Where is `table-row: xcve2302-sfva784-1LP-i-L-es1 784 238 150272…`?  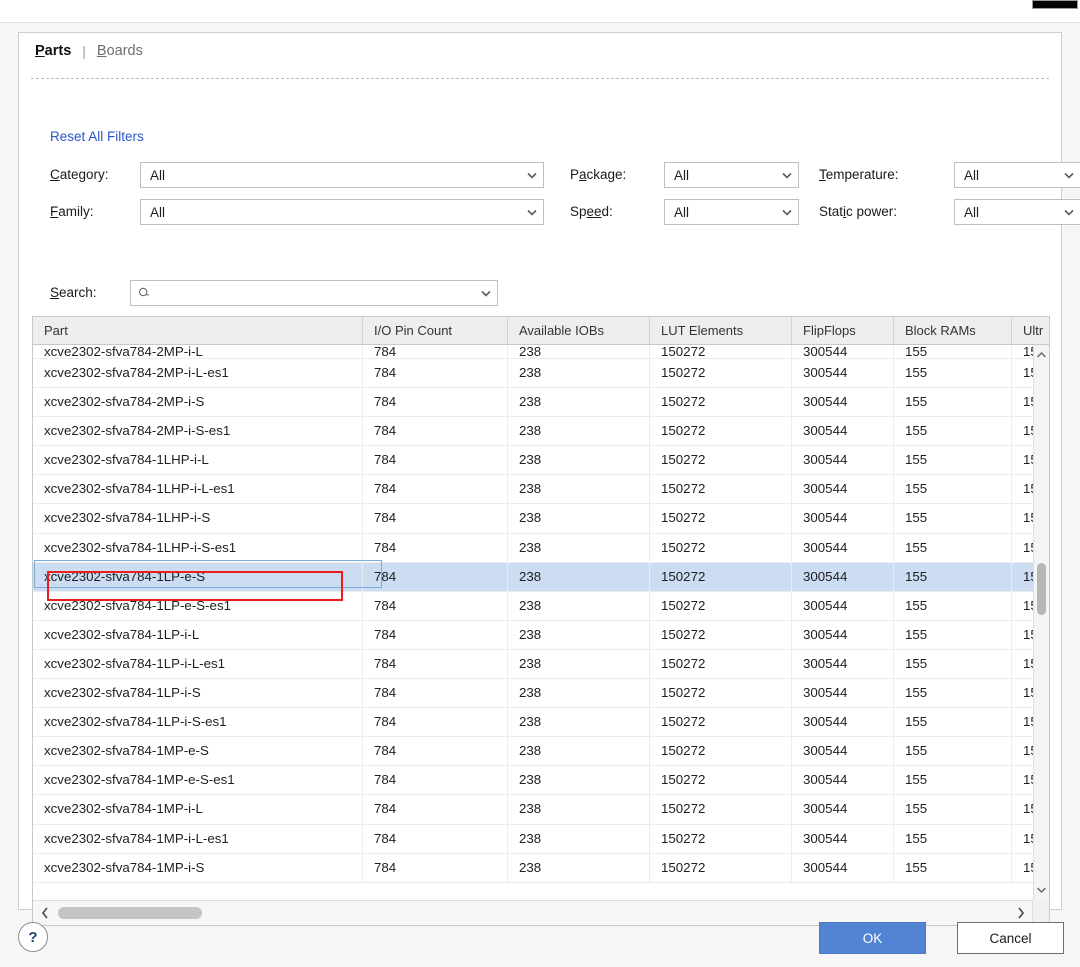 table-row: xcve2302-sfva784-1LP-i-L-es1 784 238 150272… is located at coordinates (533, 664).